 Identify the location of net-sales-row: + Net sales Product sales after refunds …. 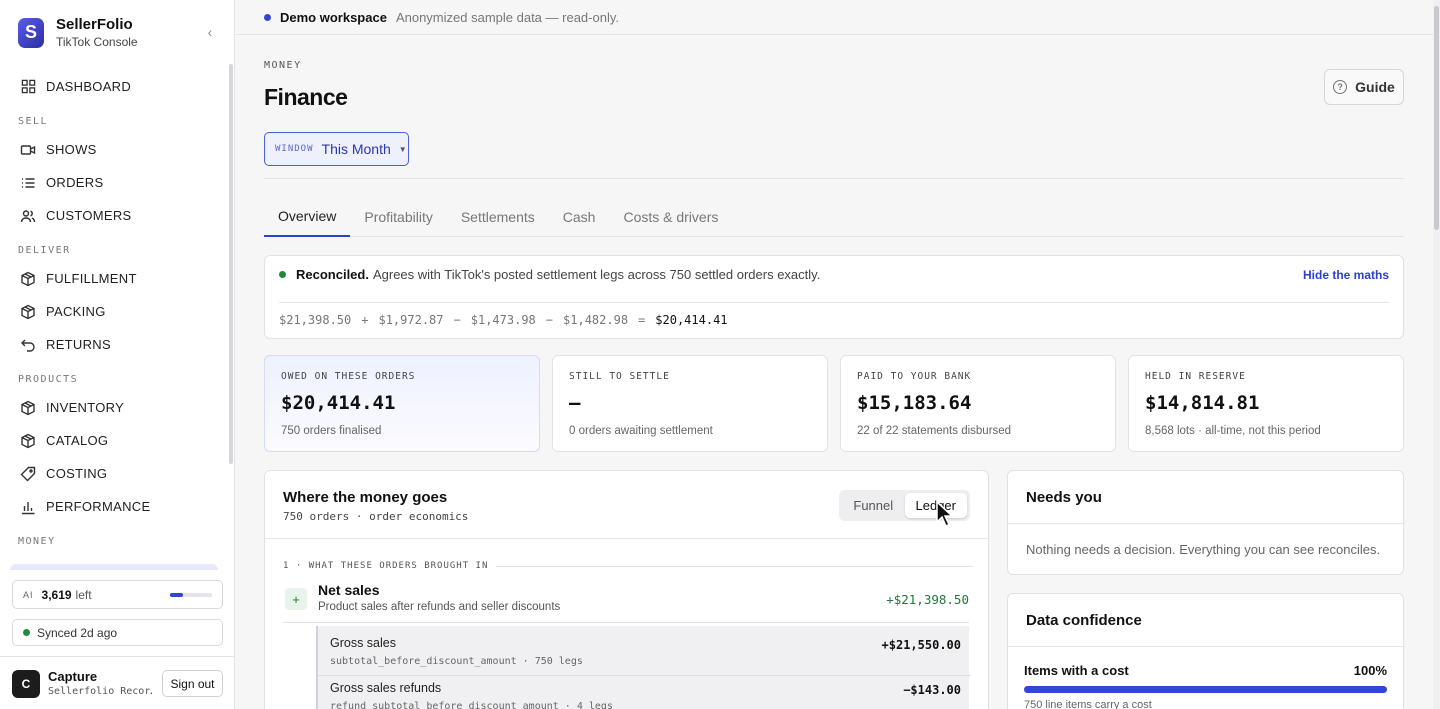
(626, 601).